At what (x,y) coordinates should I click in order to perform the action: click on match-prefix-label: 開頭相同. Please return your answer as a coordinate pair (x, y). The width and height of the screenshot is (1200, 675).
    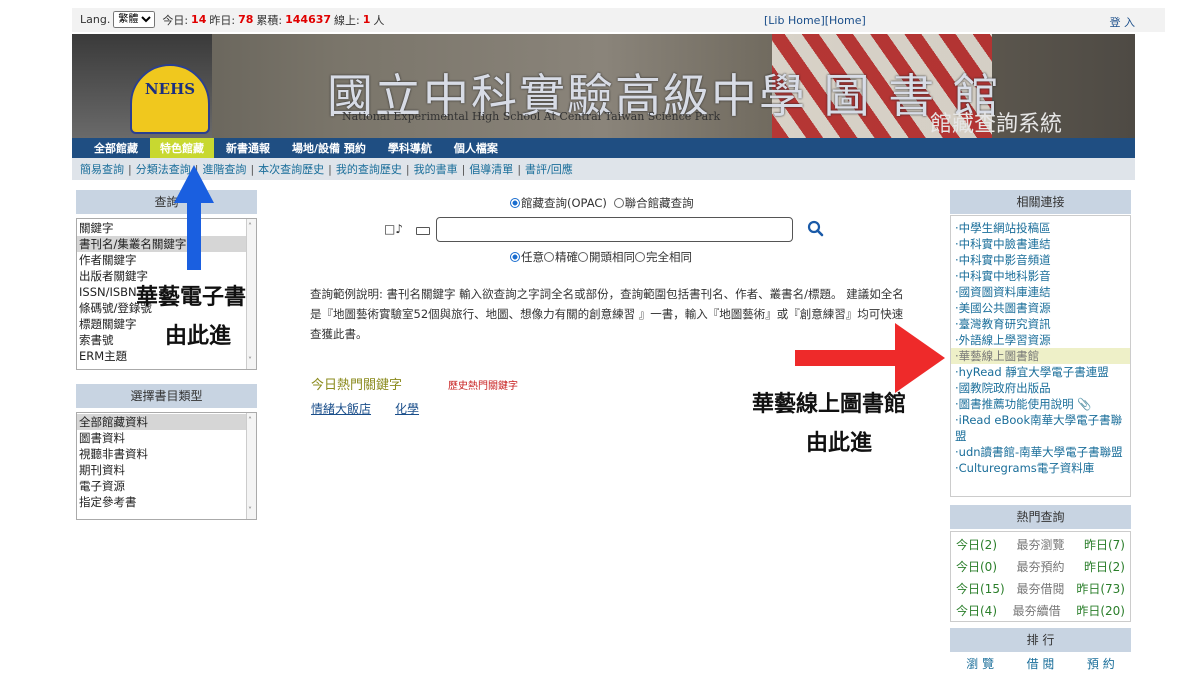
    Looking at the image, I should click on (612, 257).